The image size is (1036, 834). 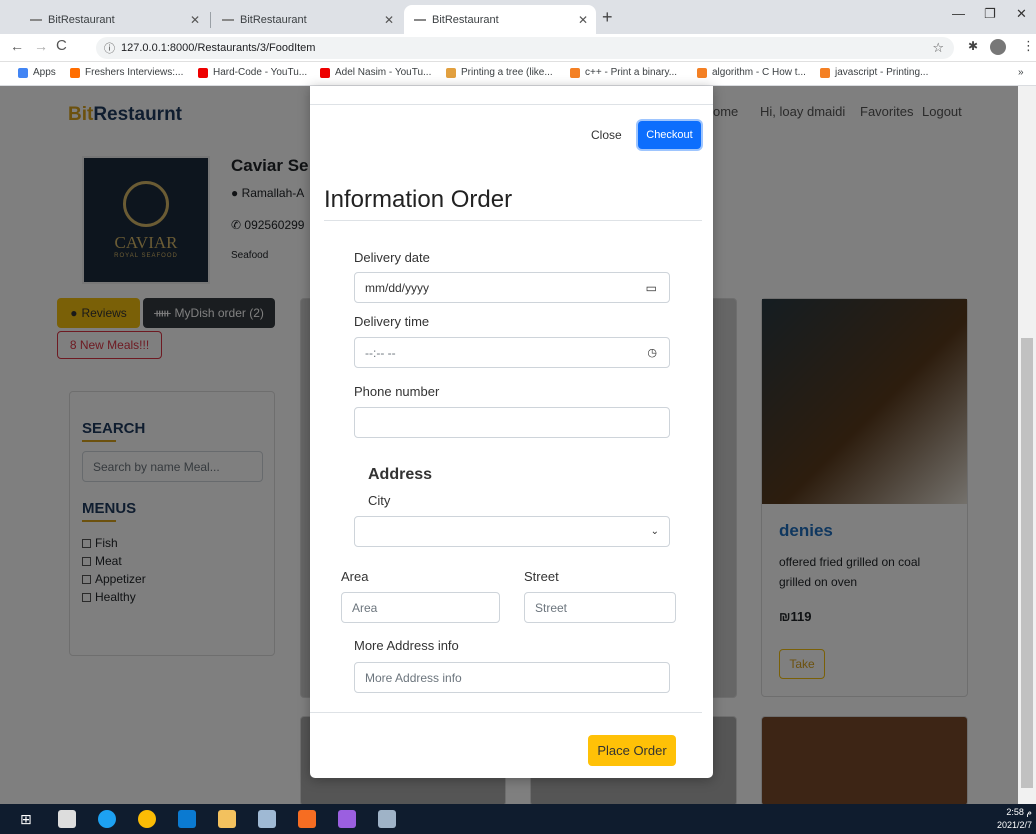 What do you see at coordinates (41, 46) in the screenshot?
I see `forward-icon: →` at bounding box center [41, 46].